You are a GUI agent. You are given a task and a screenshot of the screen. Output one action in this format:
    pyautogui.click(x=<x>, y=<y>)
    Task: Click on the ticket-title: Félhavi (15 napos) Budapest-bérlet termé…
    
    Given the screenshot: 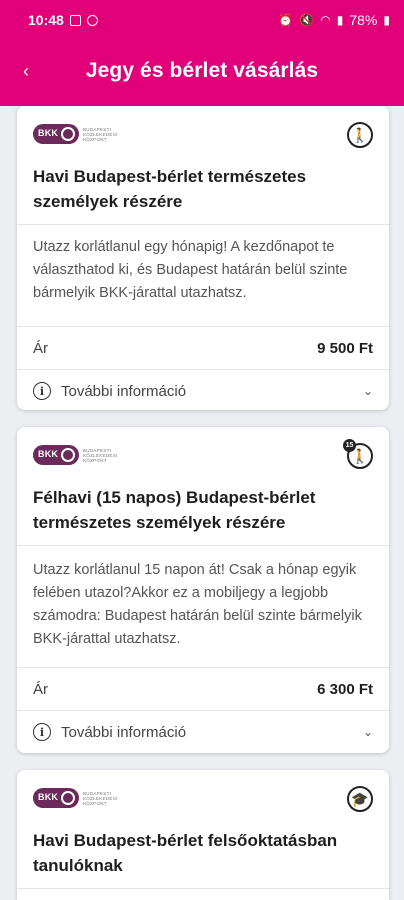 What is the action you would take?
    pyautogui.click(x=174, y=510)
    